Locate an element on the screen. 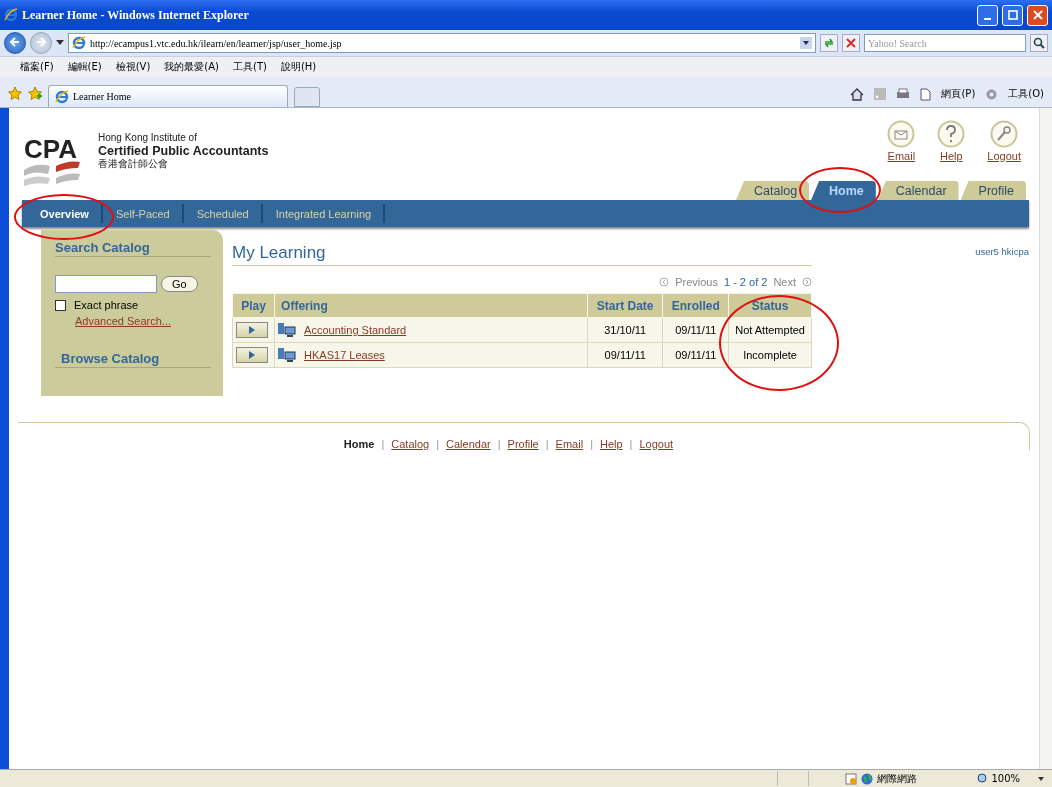 The height and width of the screenshot is (787, 1052). zoom-icon is located at coordinates (983, 778).